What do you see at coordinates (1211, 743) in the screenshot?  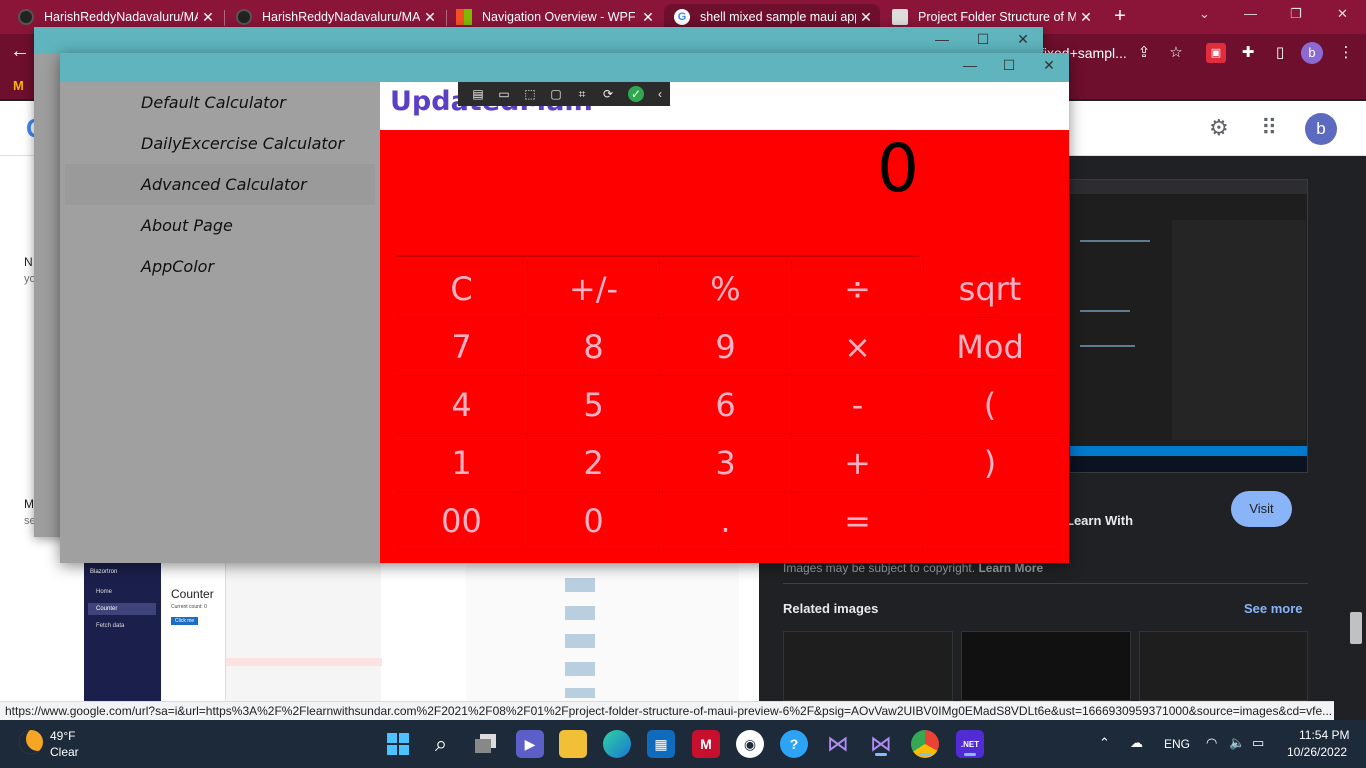 I see `wifi-icon: ◠` at bounding box center [1211, 743].